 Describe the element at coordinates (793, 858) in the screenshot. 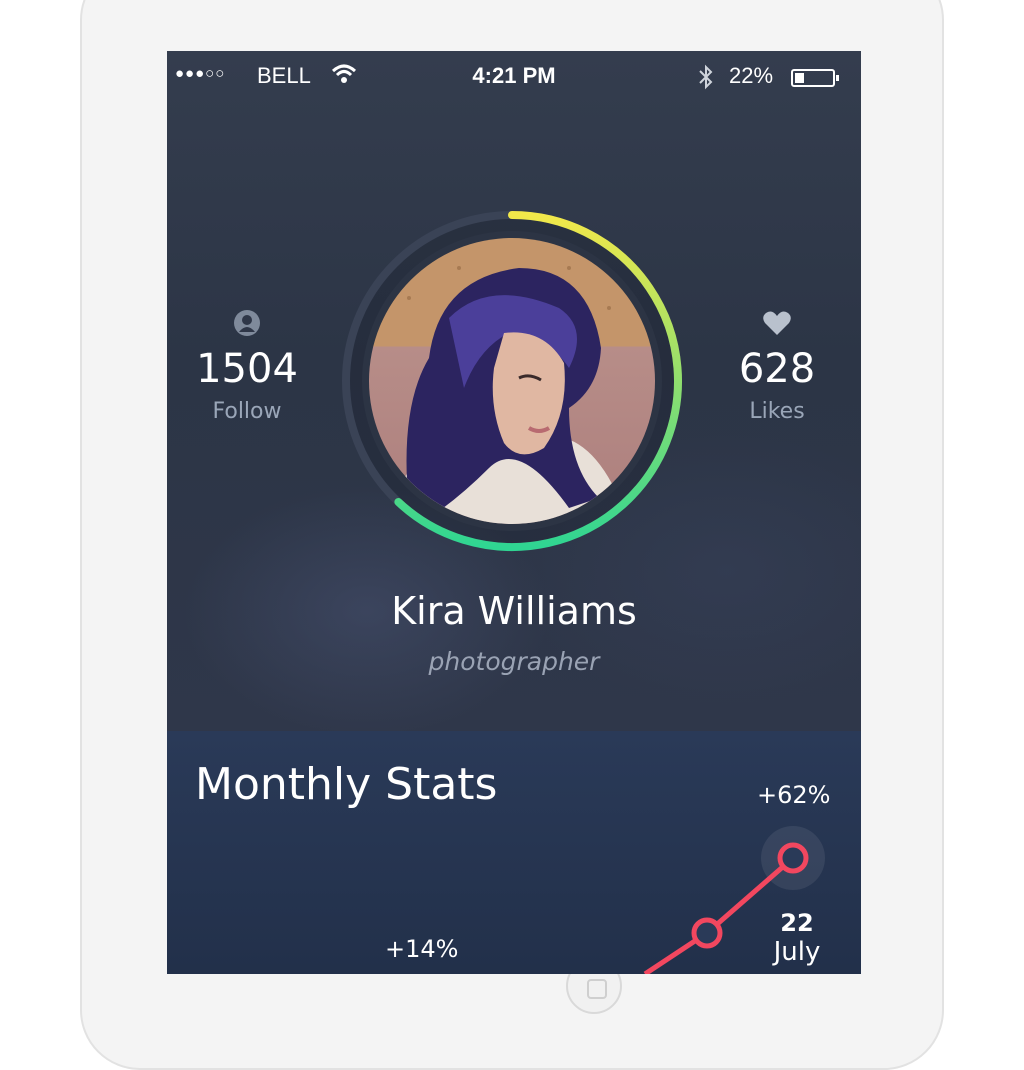

I see `chart-point-high` at that location.